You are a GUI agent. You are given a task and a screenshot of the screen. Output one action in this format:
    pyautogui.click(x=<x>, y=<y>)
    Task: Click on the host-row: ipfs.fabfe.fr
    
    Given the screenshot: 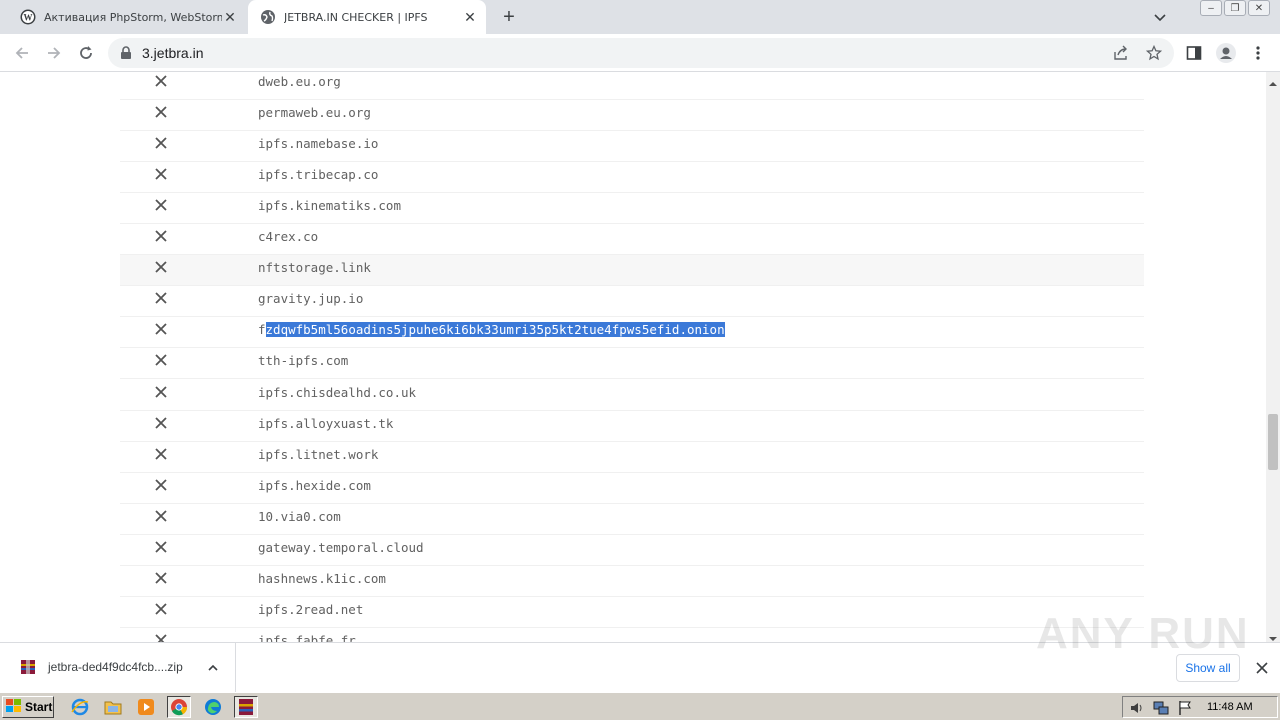 What is the action you would take?
    pyautogui.click(x=632, y=635)
    